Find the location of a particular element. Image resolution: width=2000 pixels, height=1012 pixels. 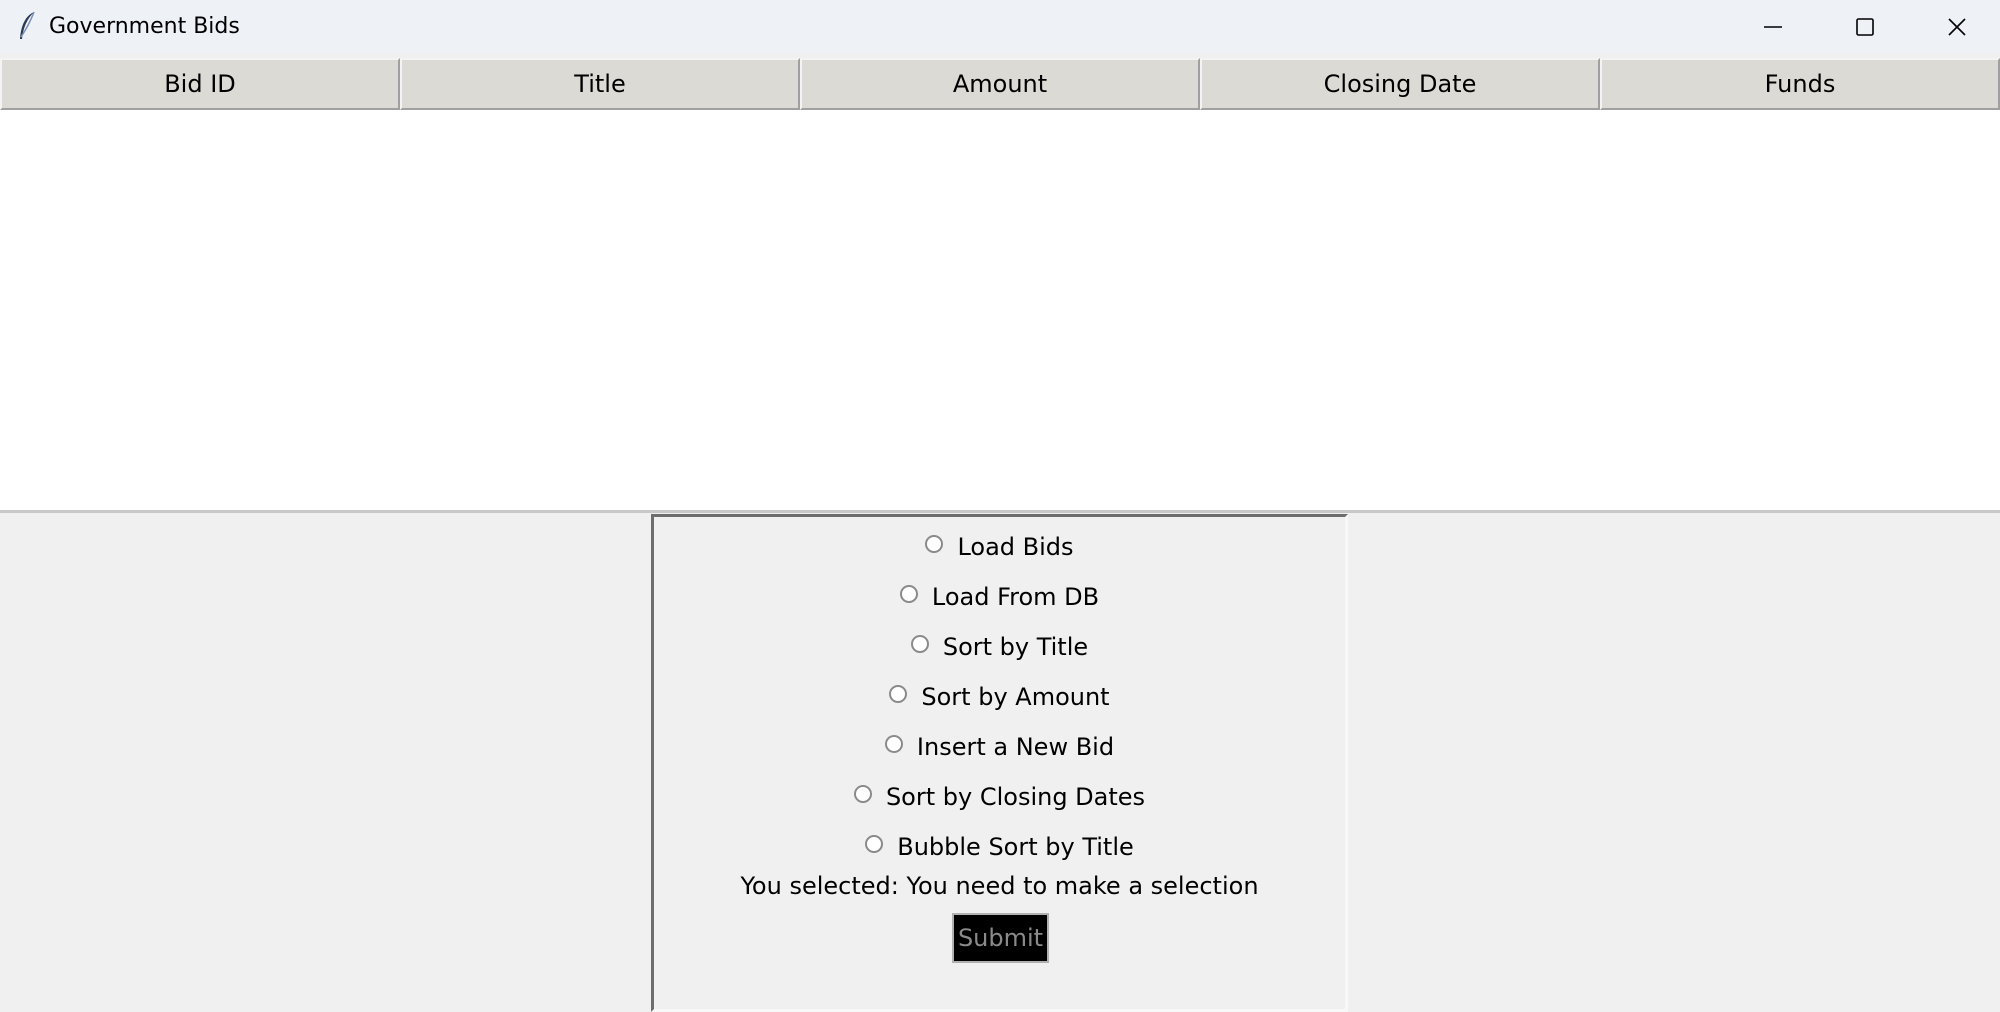

column-header-funds: Funds is located at coordinates (1800, 84).